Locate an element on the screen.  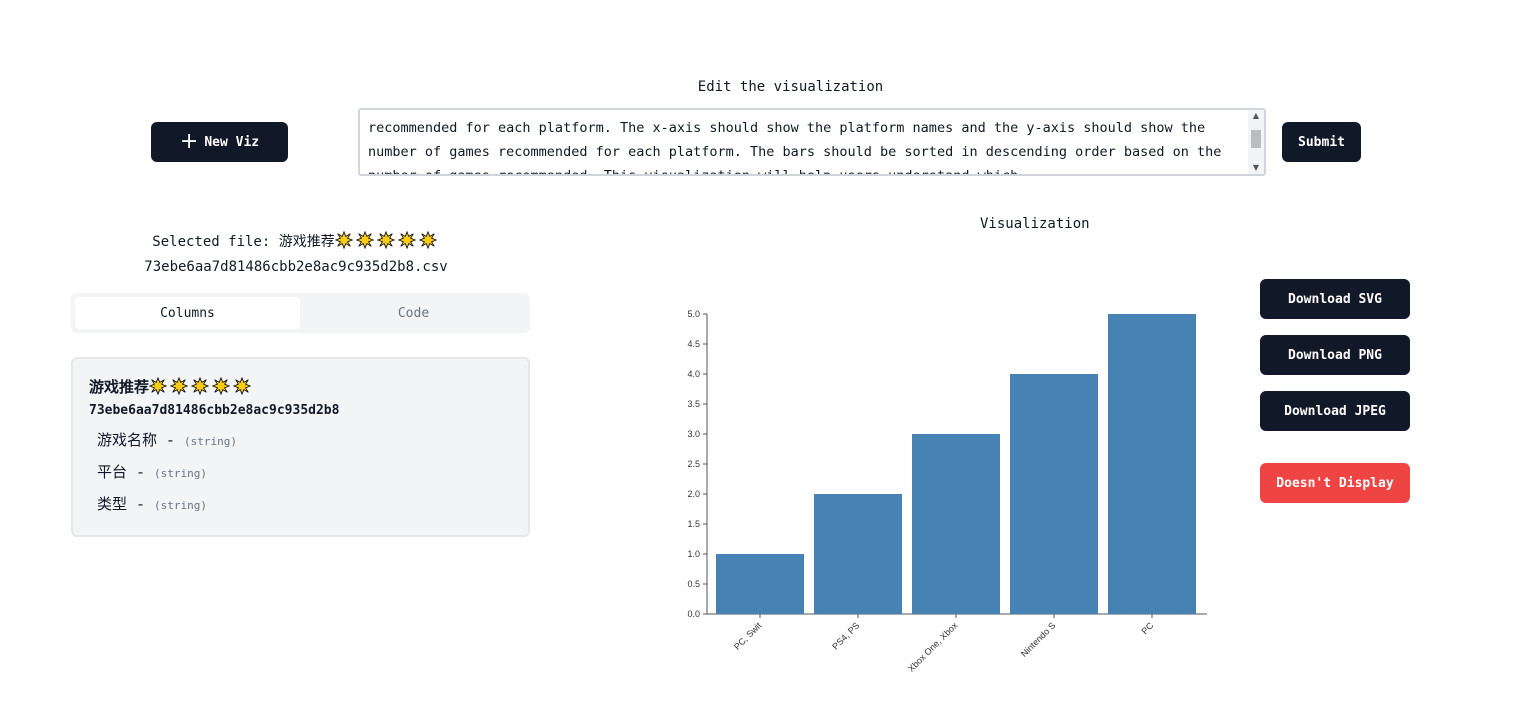
dataset-name-text: 游戏推荐 is located at coordinates (119, 387).